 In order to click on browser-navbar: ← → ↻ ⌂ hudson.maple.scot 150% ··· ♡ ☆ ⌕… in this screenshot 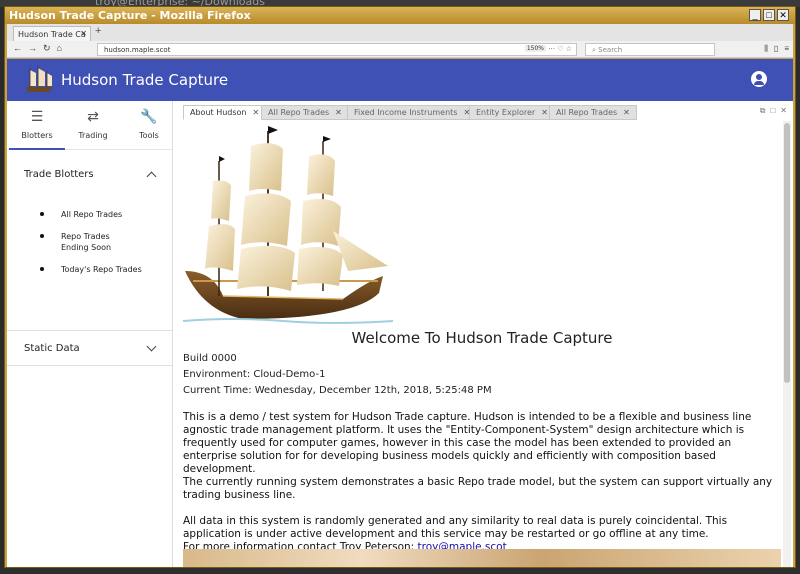, I will do `click(400, 49)`.